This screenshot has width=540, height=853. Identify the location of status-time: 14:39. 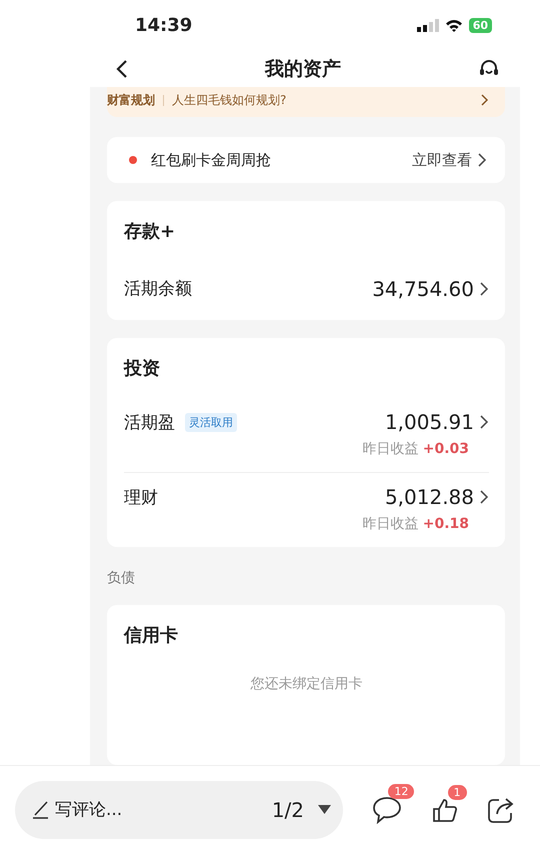
(163, 25).